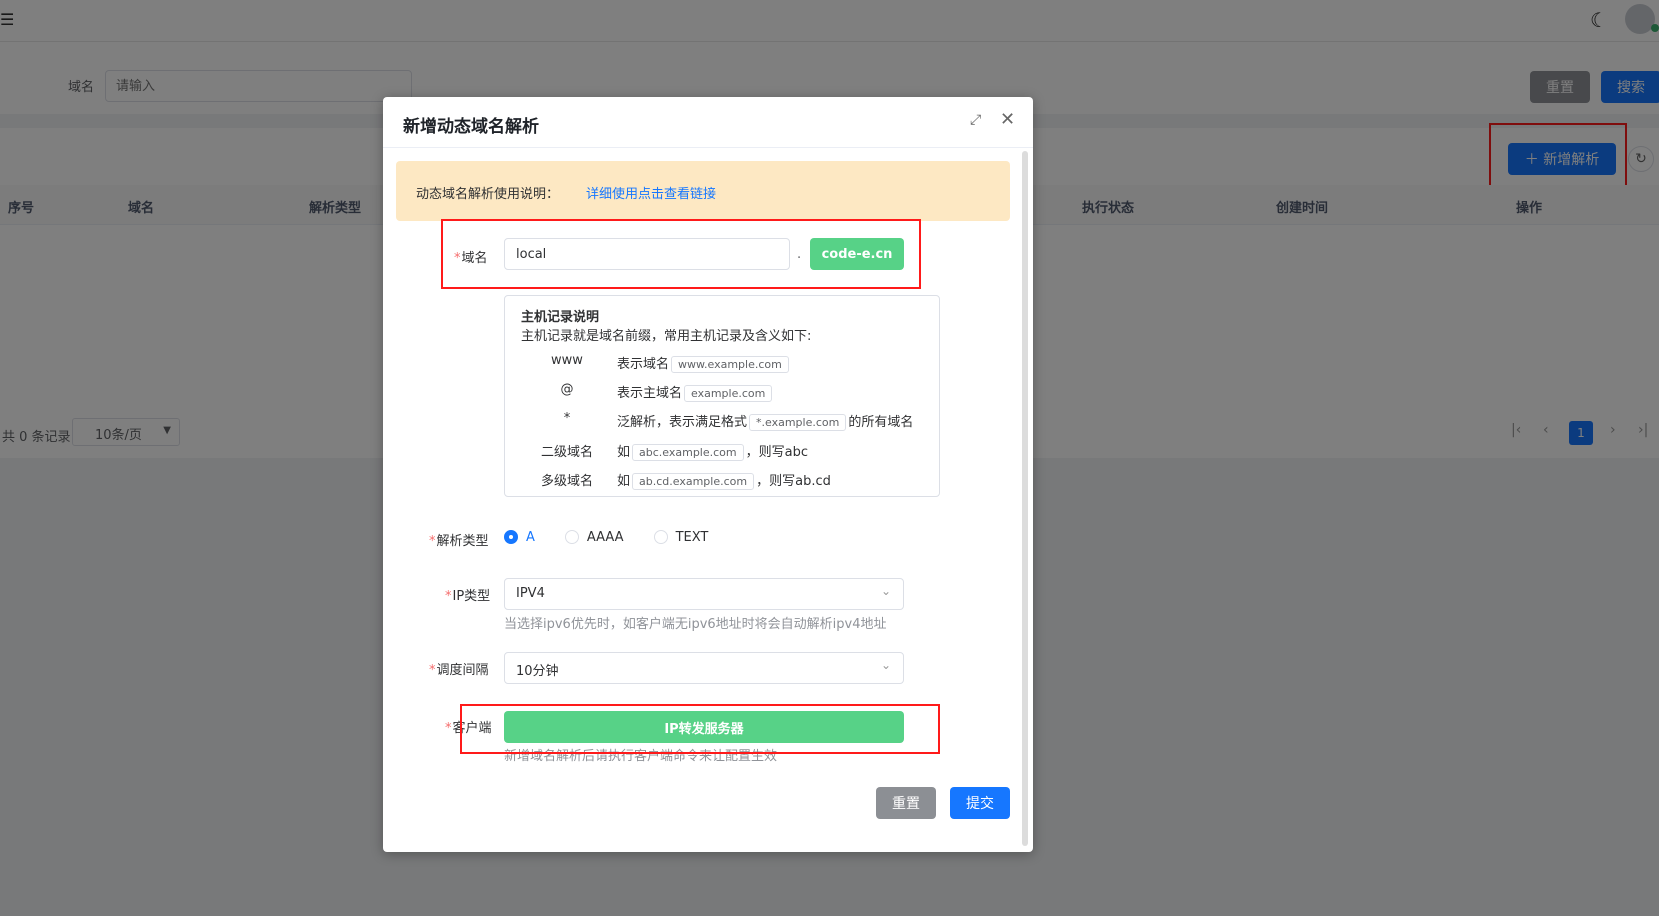 Image resolution: width=1659 pixels, height=916 pixels. Describe the element at coordinates (680, 537) in the screenshot. I see `radio-text: TEXT` at that location.